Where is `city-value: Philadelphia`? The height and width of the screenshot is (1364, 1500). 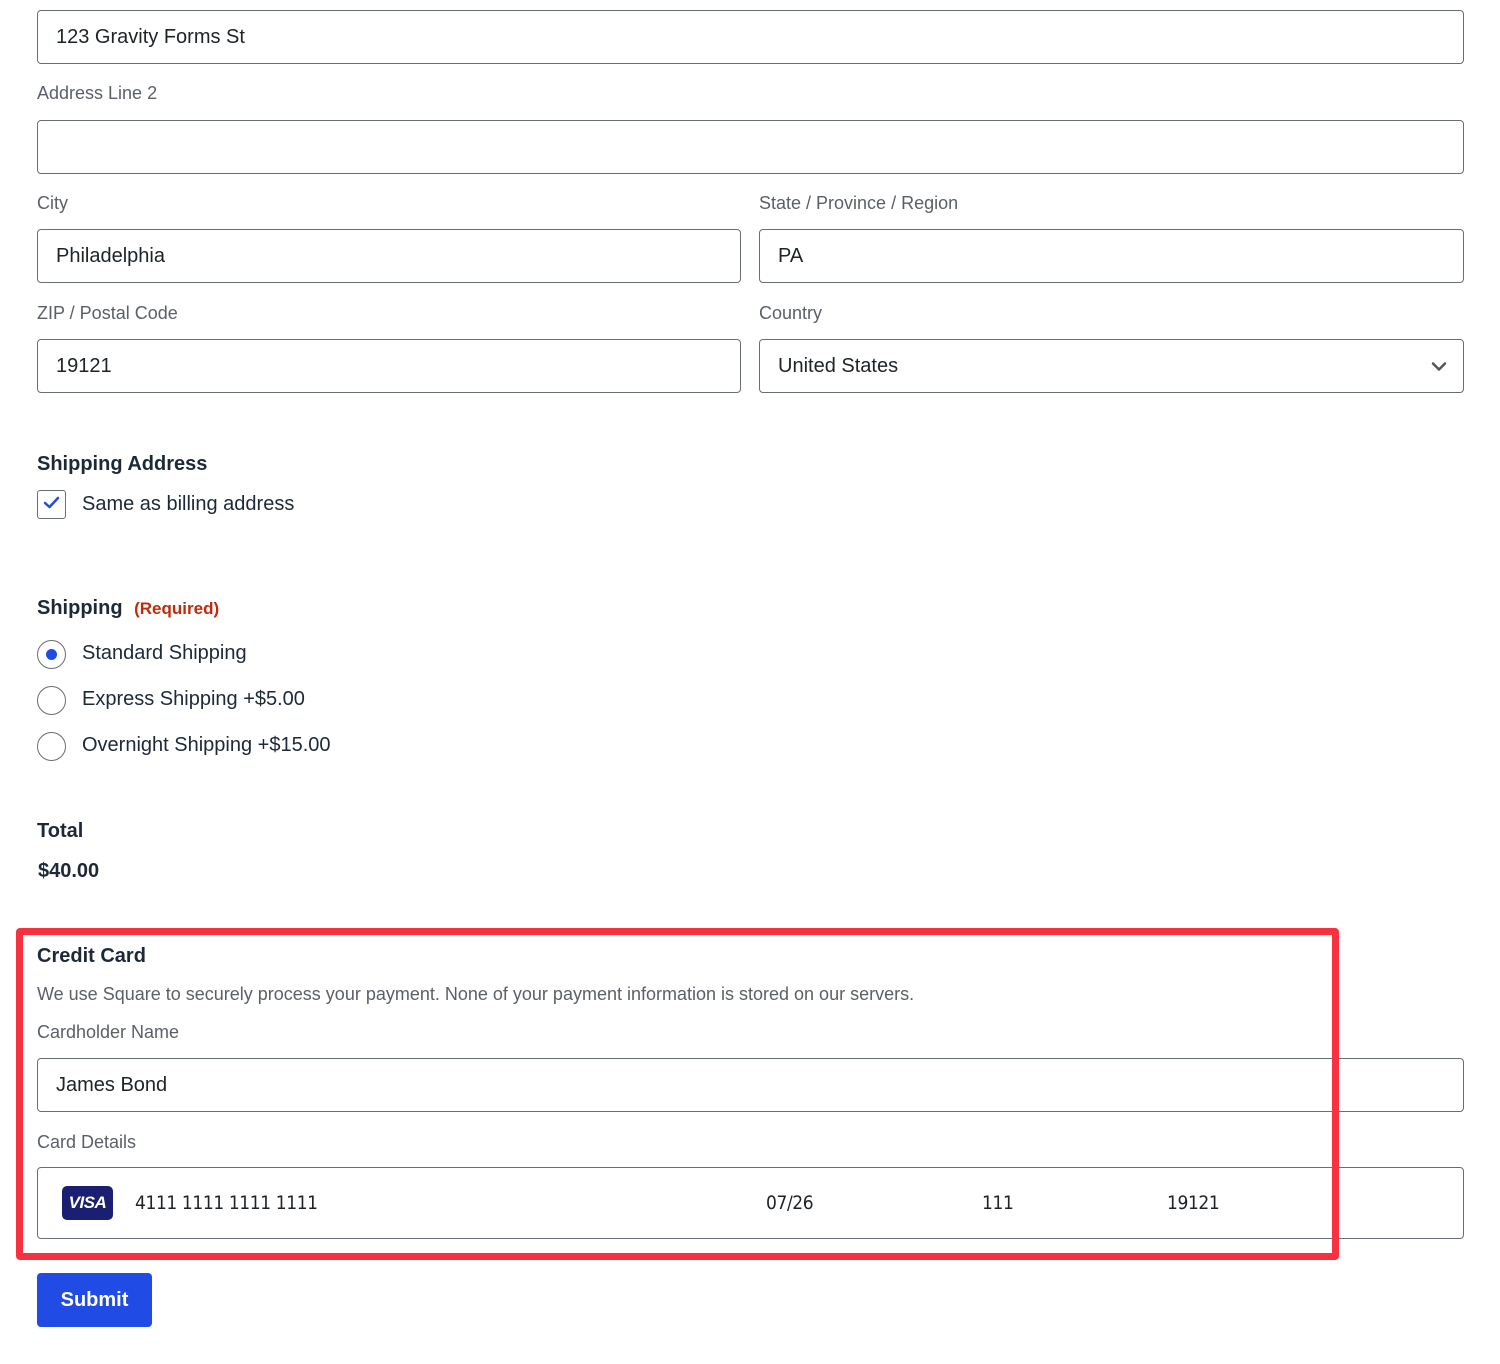
city-value: Philadelphia is located at coordinates (110, 255).